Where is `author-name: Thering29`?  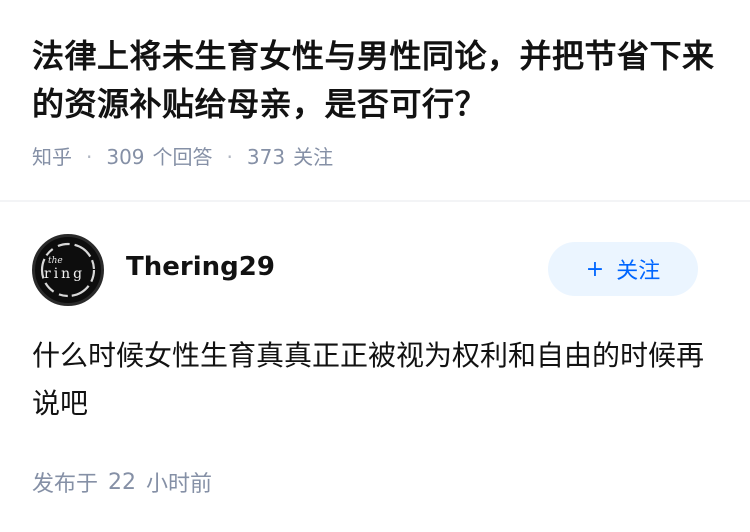
author-name: Thering29 is located at coordinates (200, 267).